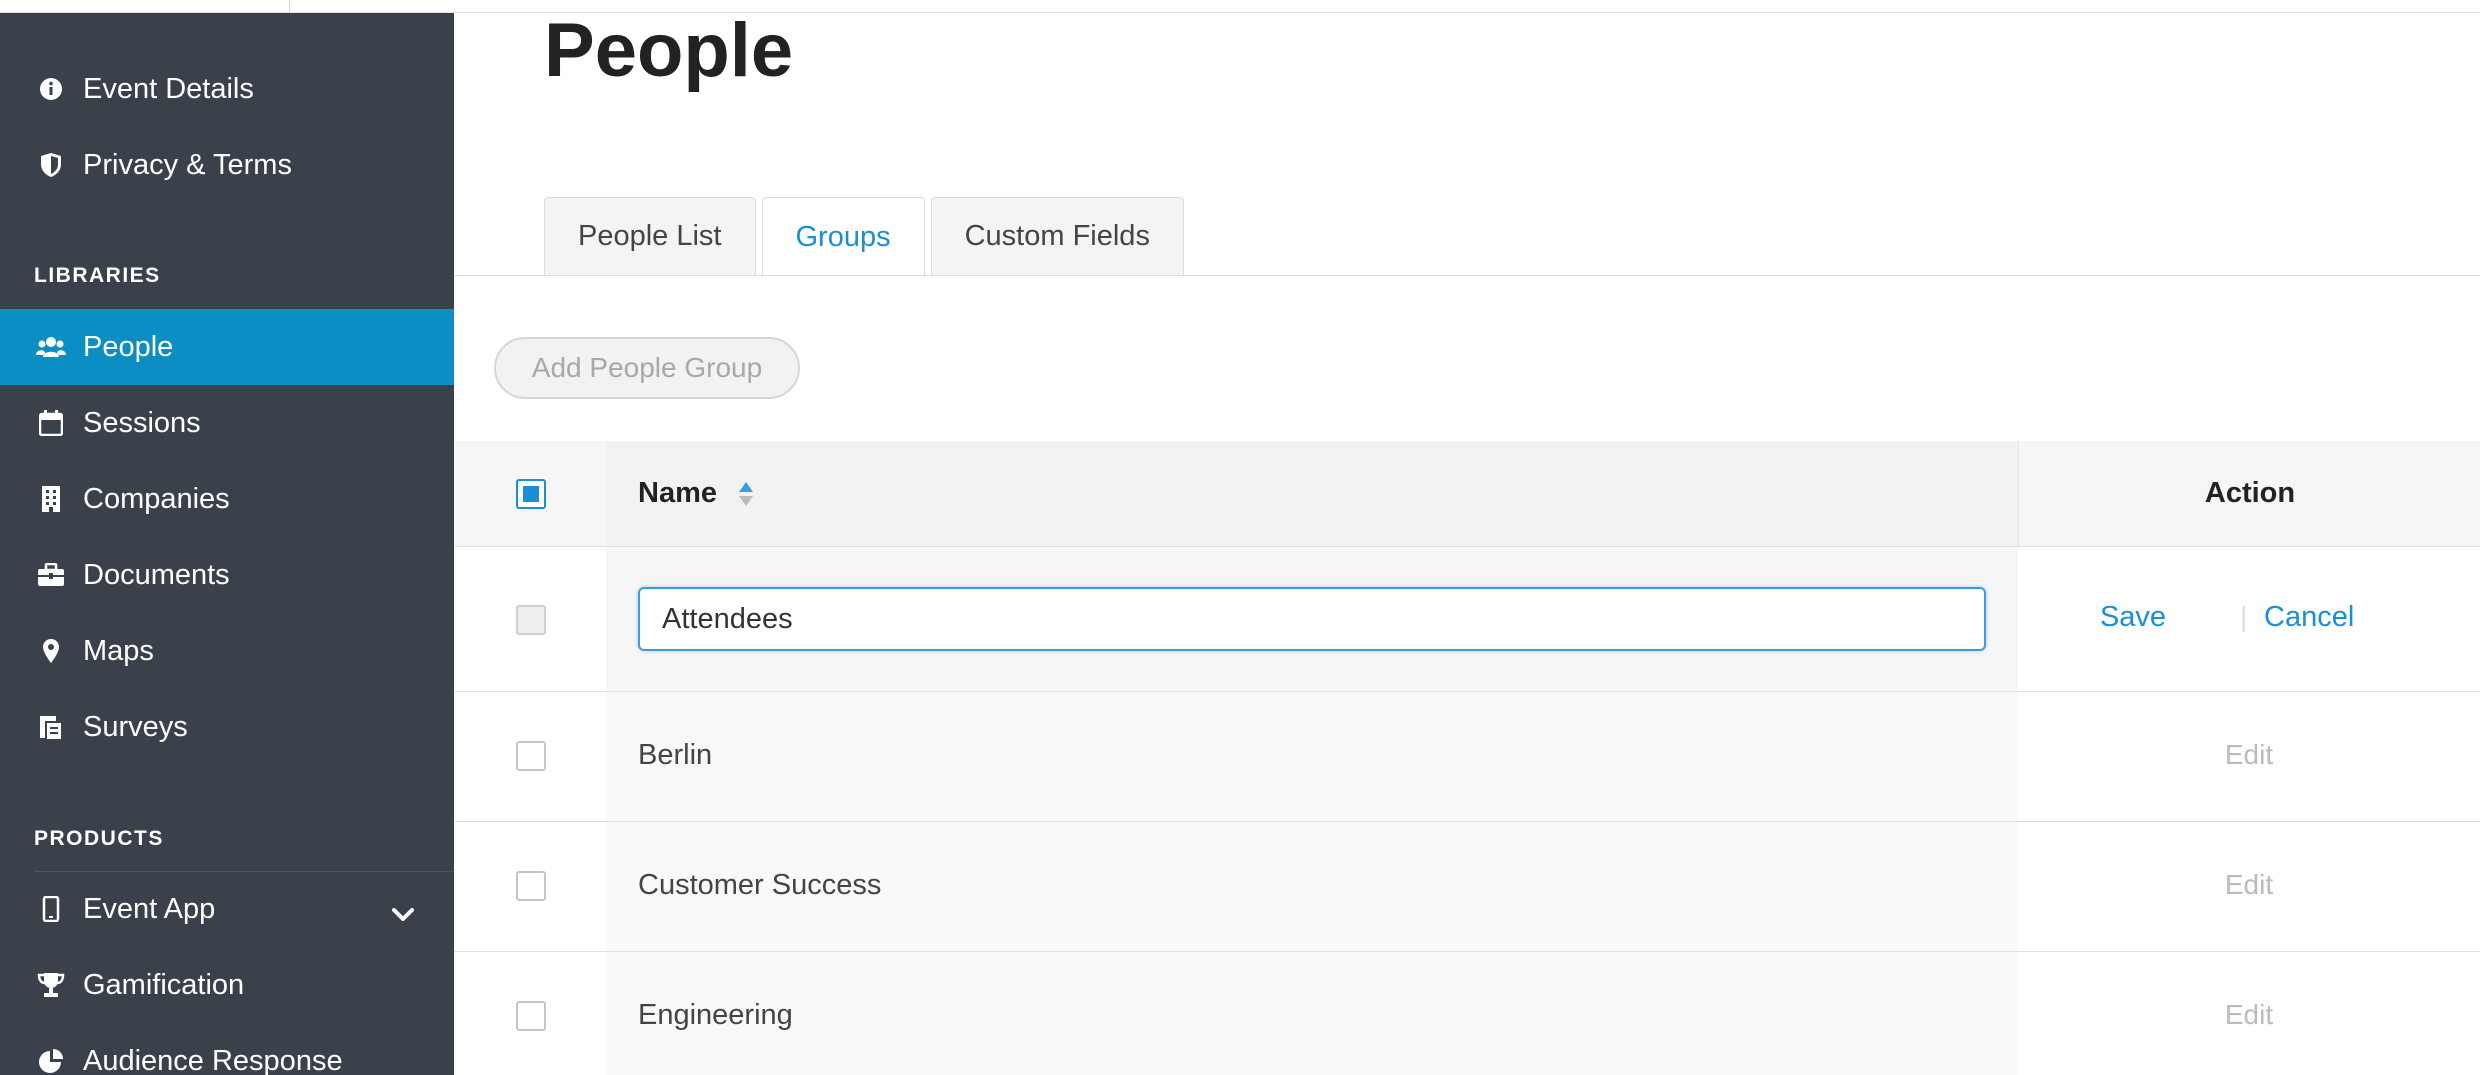 This screenshot has height=1075, width=2480. What do you see at coordinates (51, 89) in the screenshot?
I see `info-circle-icon` at bounding box center [51, 89].